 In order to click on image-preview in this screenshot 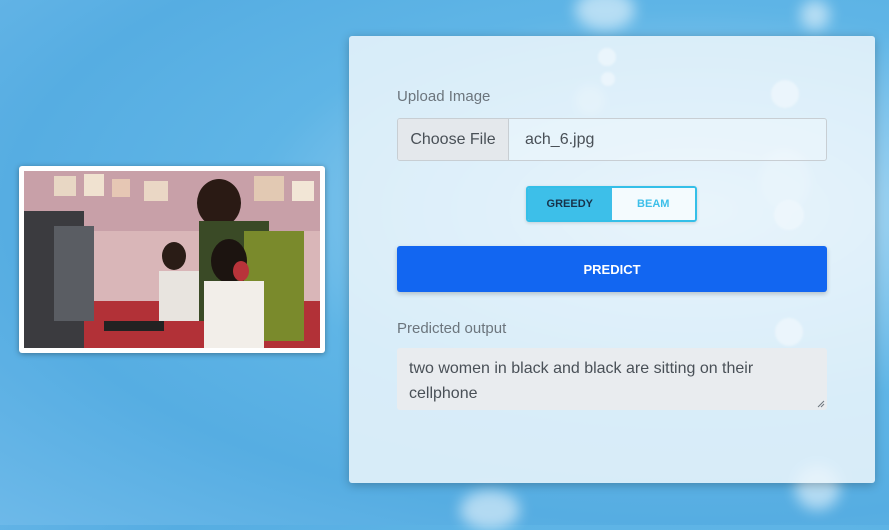, I will do `click(172, 259)`.